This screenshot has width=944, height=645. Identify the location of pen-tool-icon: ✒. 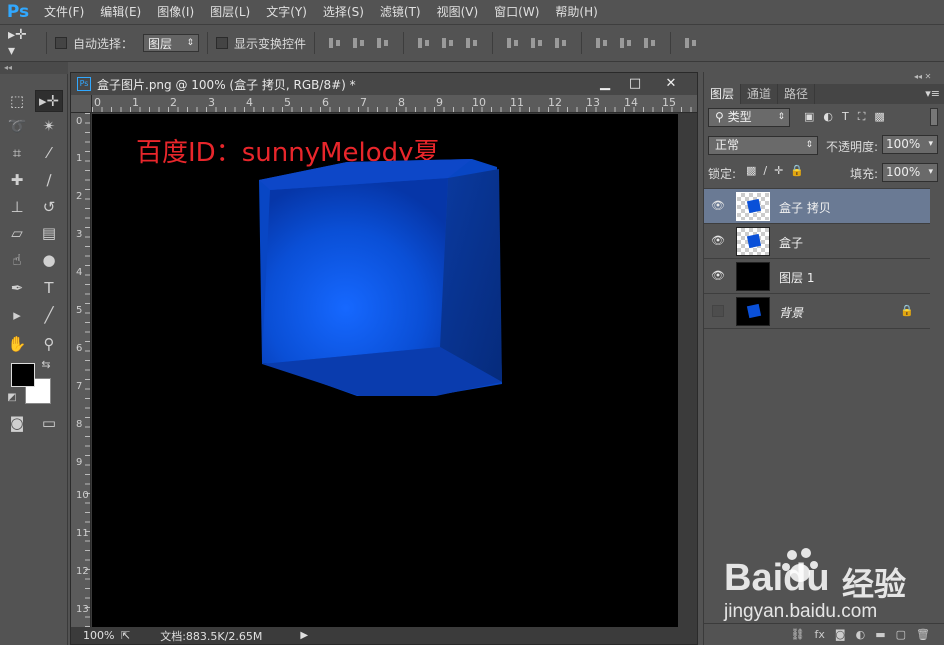
(17, 288).